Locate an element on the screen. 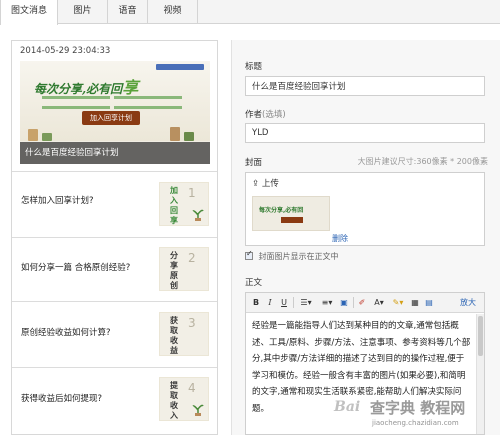 Image resolution: width=500 pixels, height=435 pixels. cover-thumbnail: 每次分享,必有回 is located at coordinates (291, 213).